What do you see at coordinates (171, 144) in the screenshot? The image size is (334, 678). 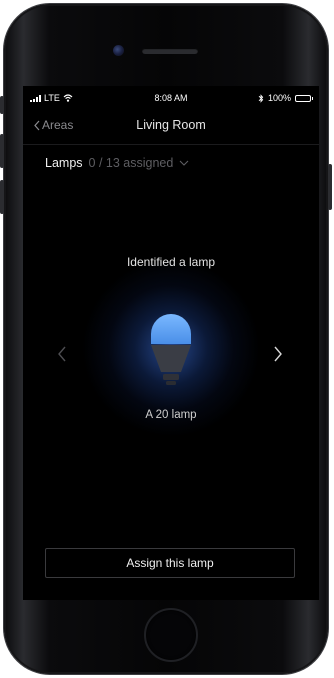 I see `divider` at bounding box center [171, 144].